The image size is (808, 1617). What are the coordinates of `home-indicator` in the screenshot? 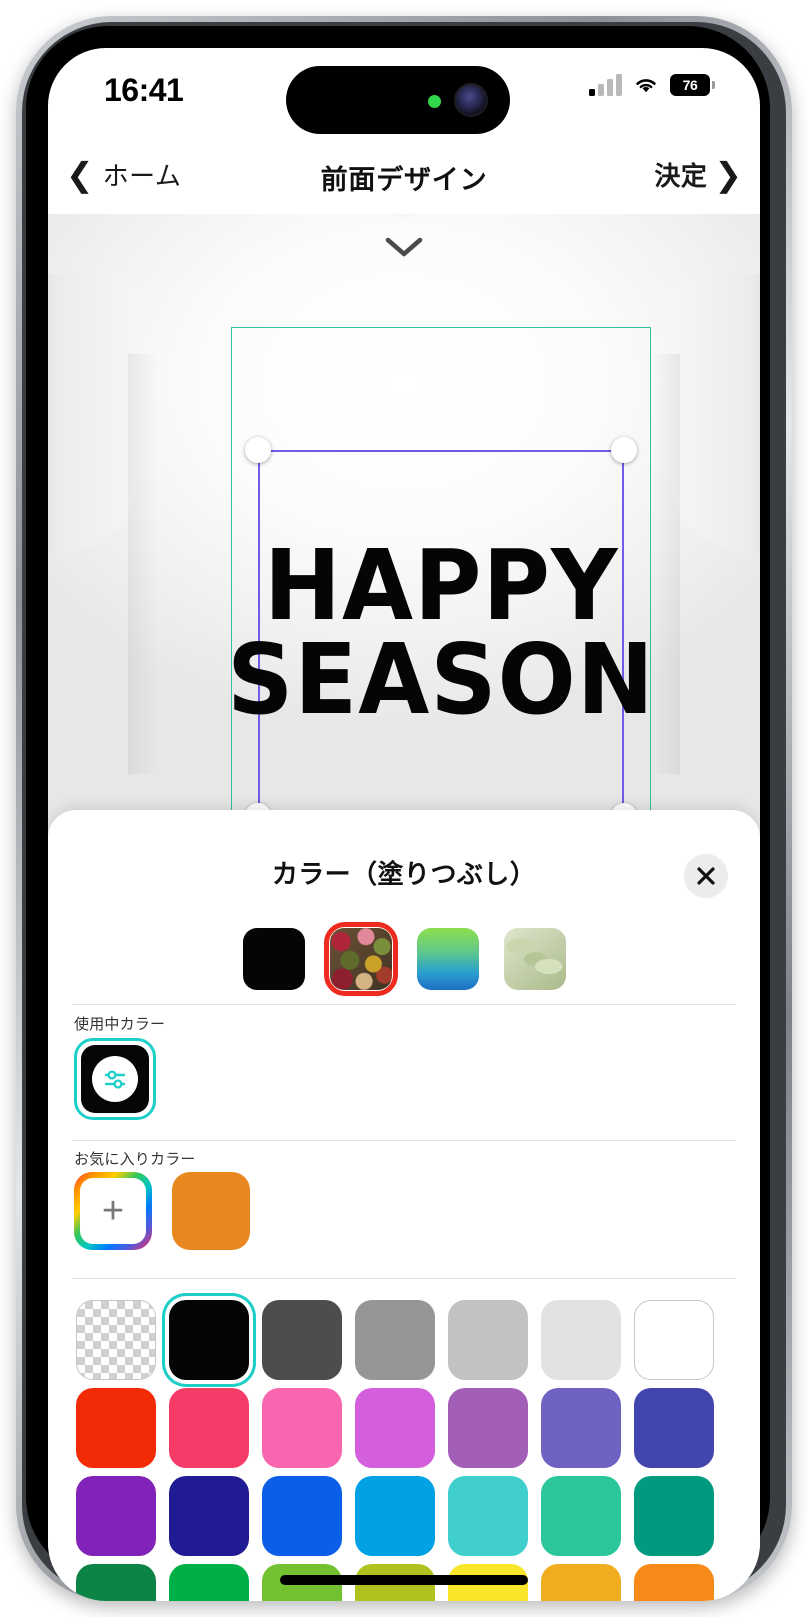 It's located at (404, 1580).